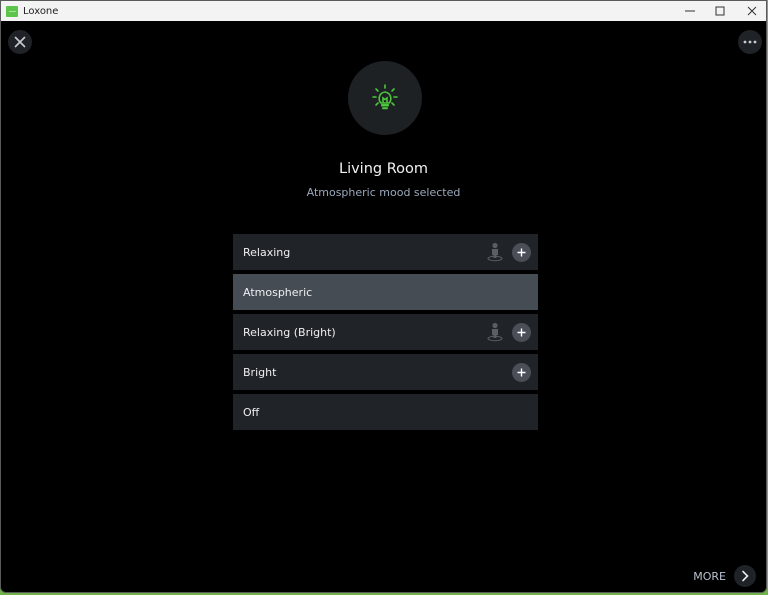  I want to click on title-bar: Loxone, so click(383, 11).